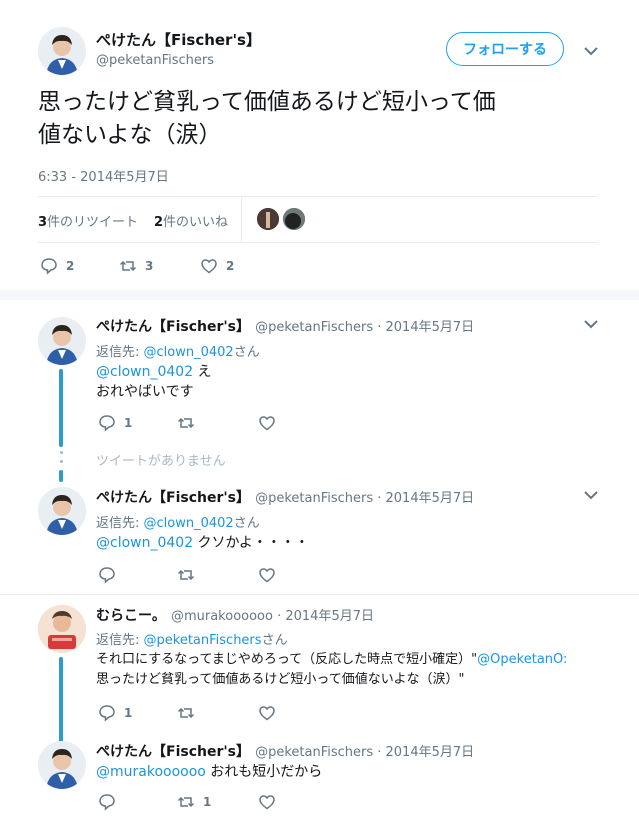 The height and width of the screenshot is (822, 639). I want to click on reply-to-link: @peketanFischers, so click(203, 640).